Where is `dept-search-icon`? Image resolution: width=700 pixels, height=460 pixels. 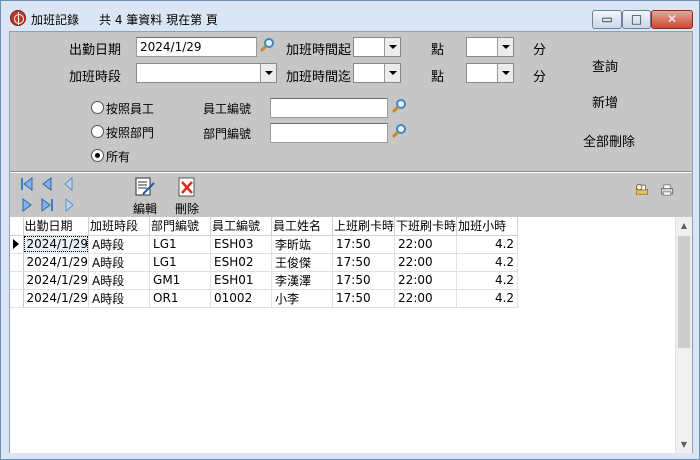 dept-search-icon is located at coordinates (399, 132).